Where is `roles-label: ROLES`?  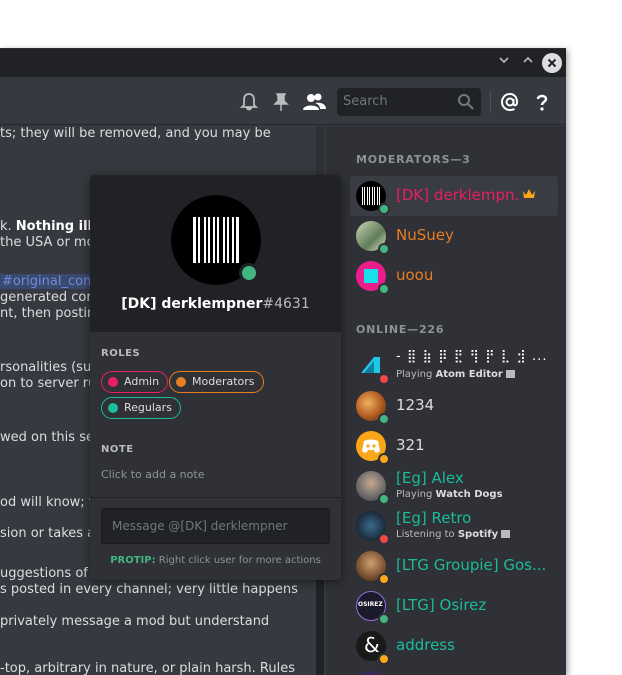
roles-label: ROLES is located at coordinates (121, 353).